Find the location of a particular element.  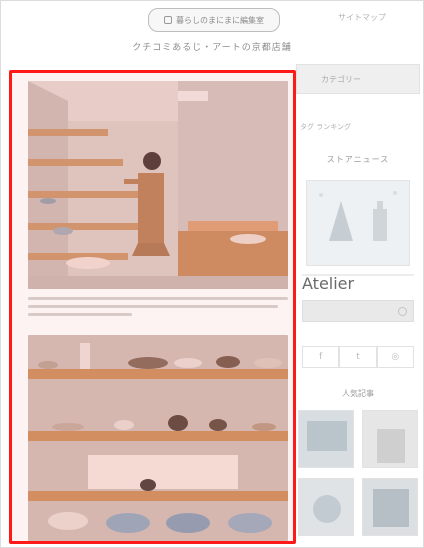

store-banner is located at coordinates (358, 223).